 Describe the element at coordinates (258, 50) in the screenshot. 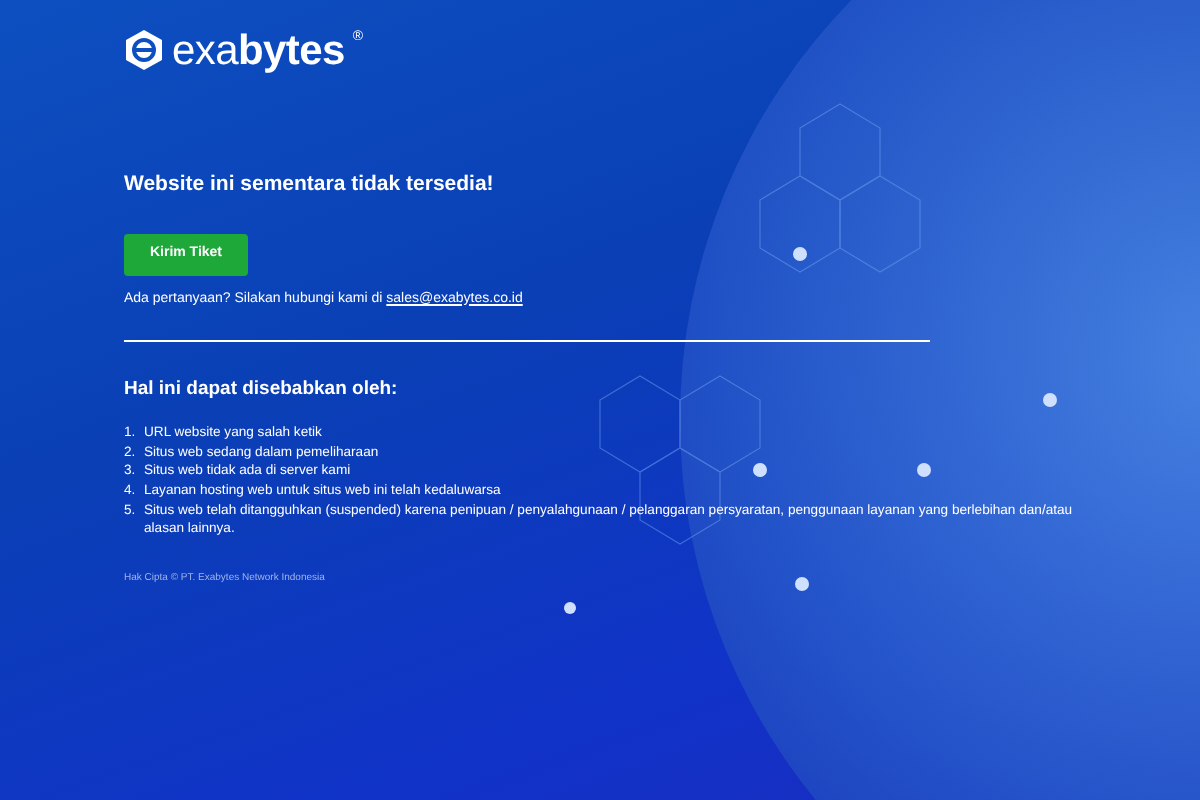

I see `brand-logo-text: exabytes` at that location.